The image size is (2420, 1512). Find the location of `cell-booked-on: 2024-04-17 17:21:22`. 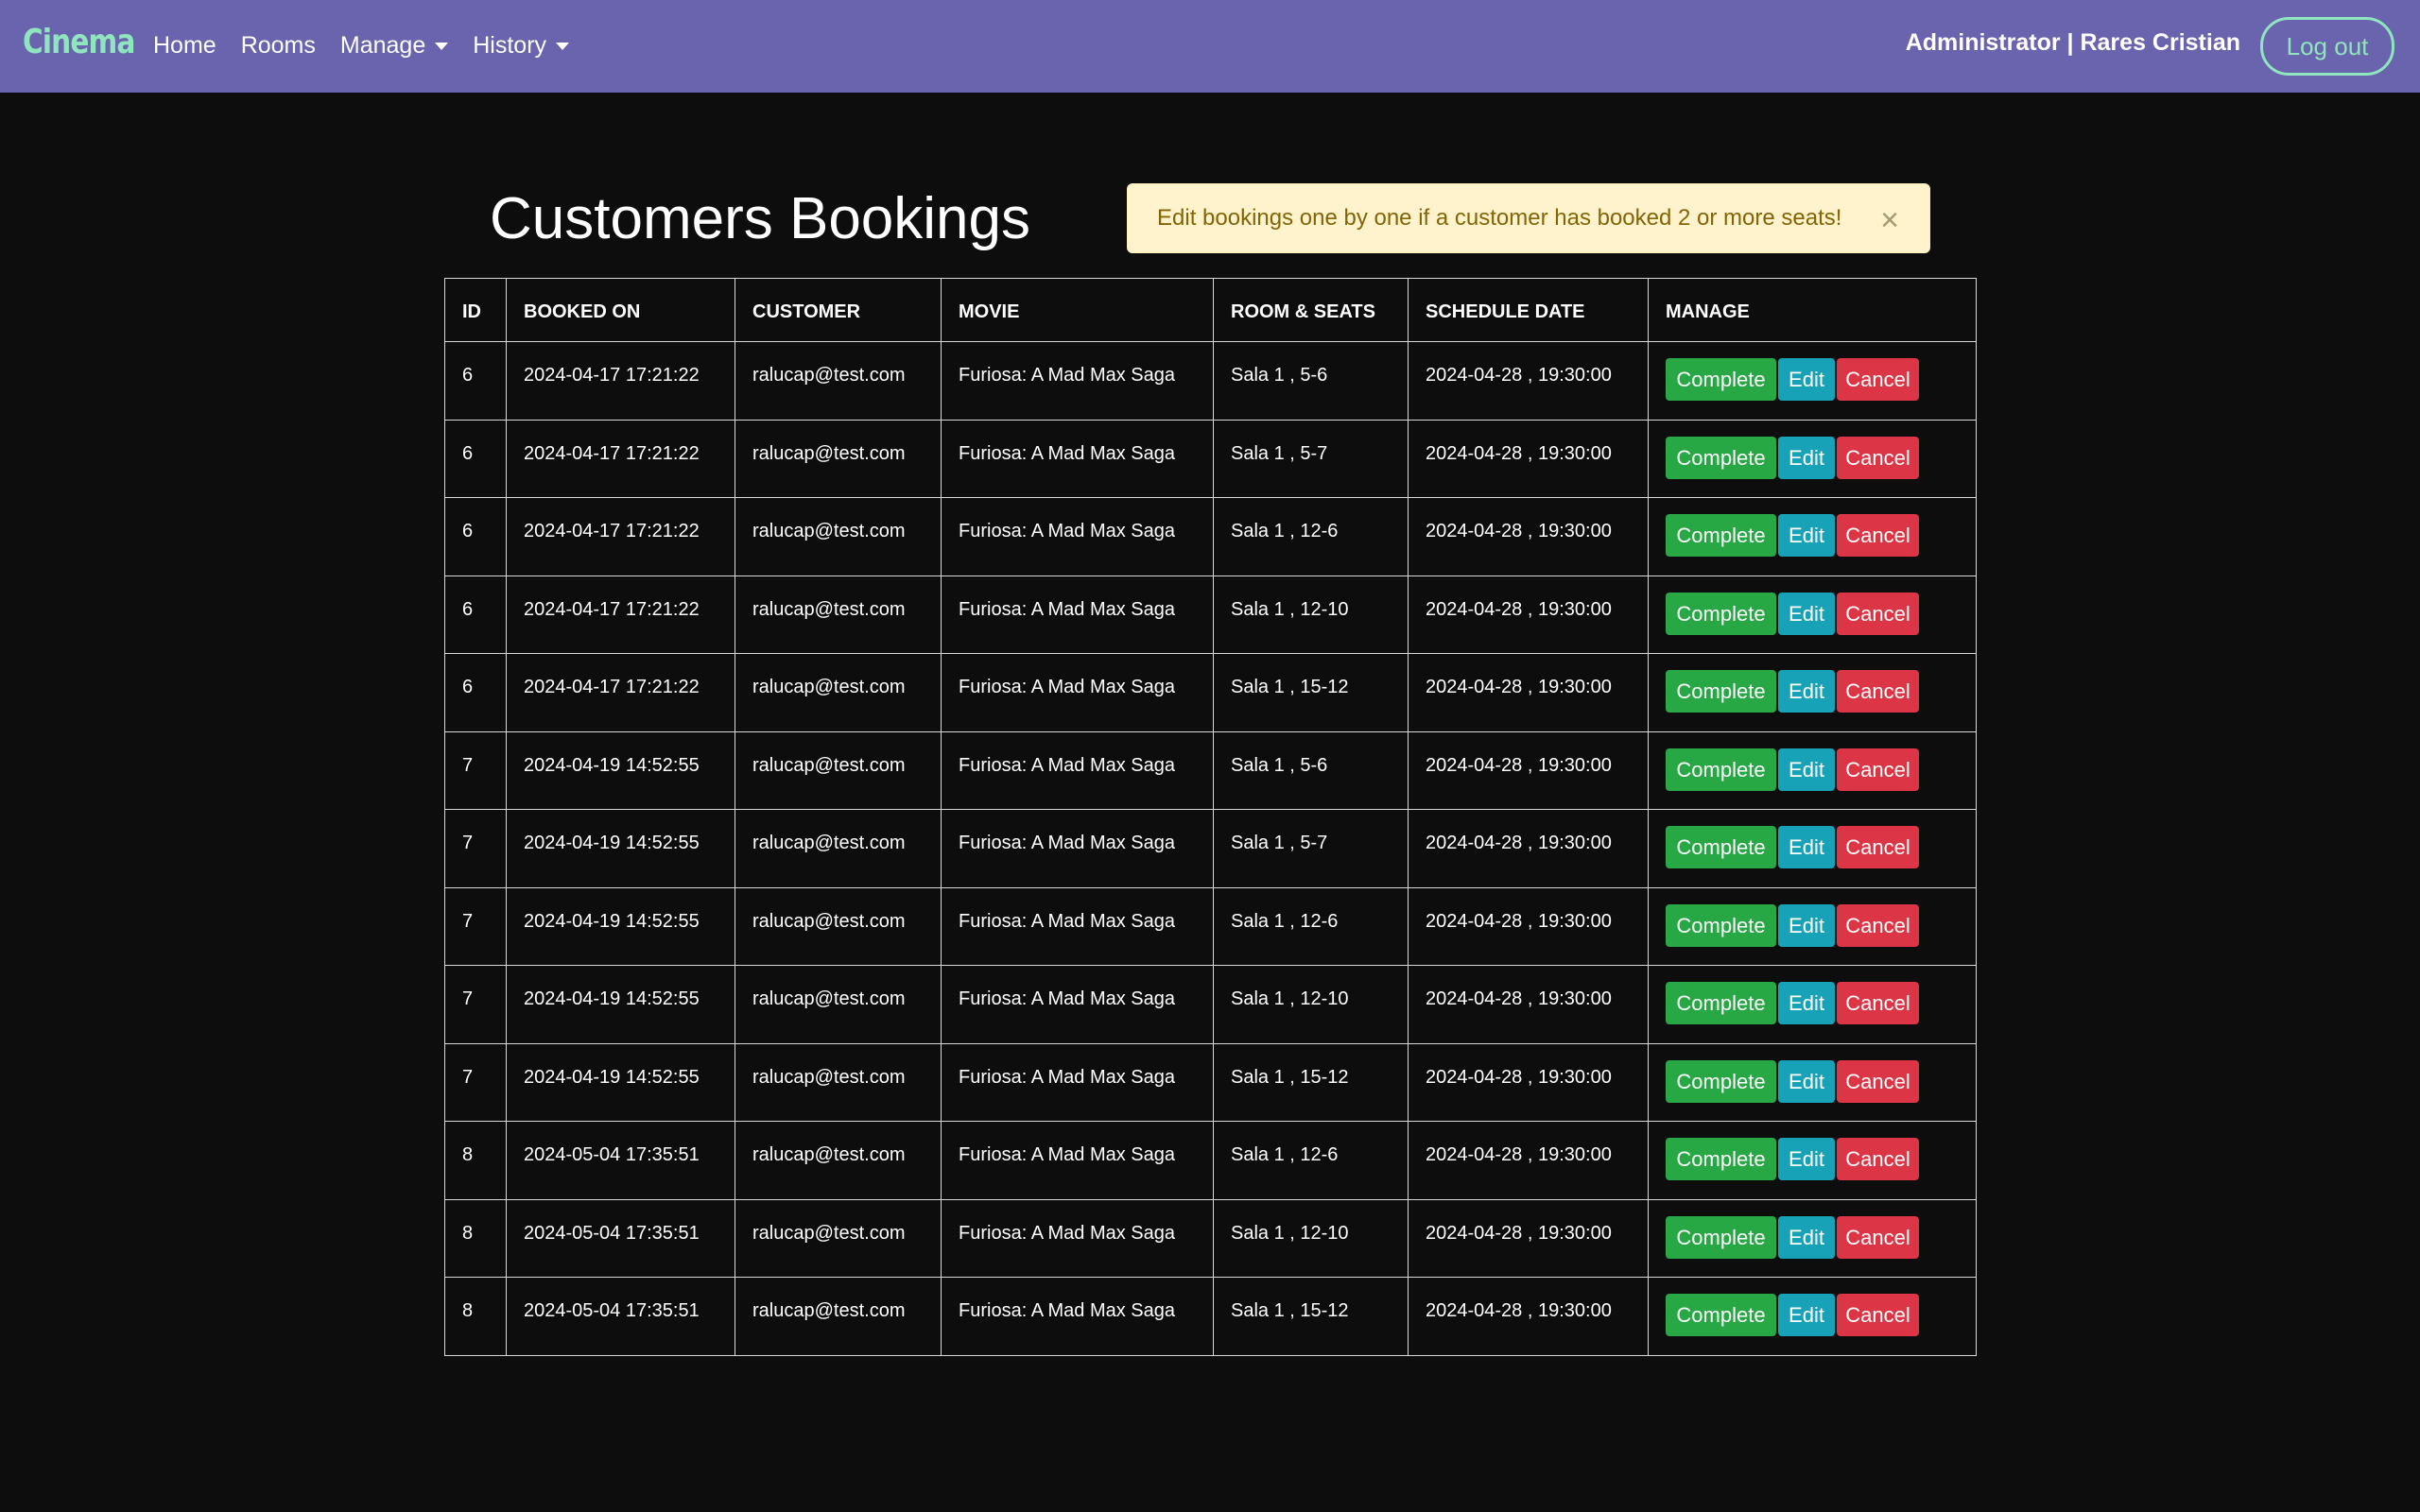

cell-booked-on: 2024-04-17 17:21:22 is located at coordinates (621, 381).